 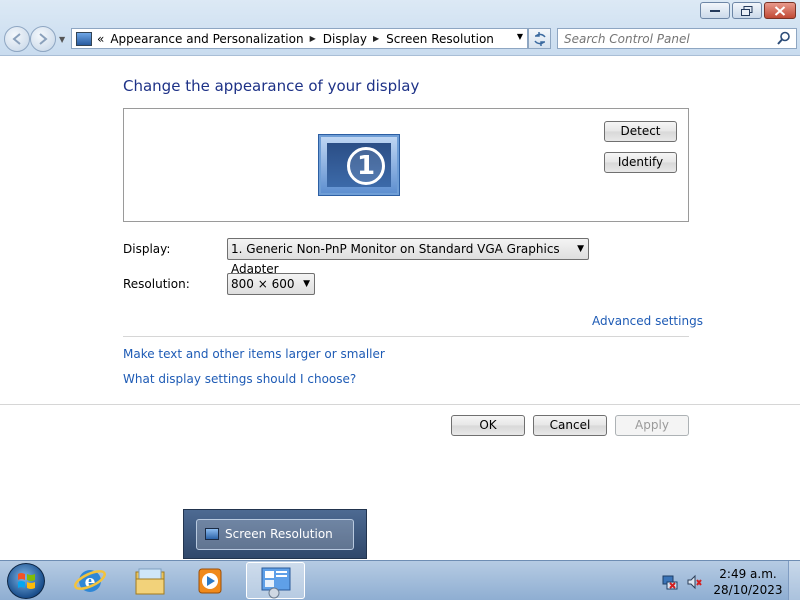 I want to click on search-input, so click(x=663, y=38).